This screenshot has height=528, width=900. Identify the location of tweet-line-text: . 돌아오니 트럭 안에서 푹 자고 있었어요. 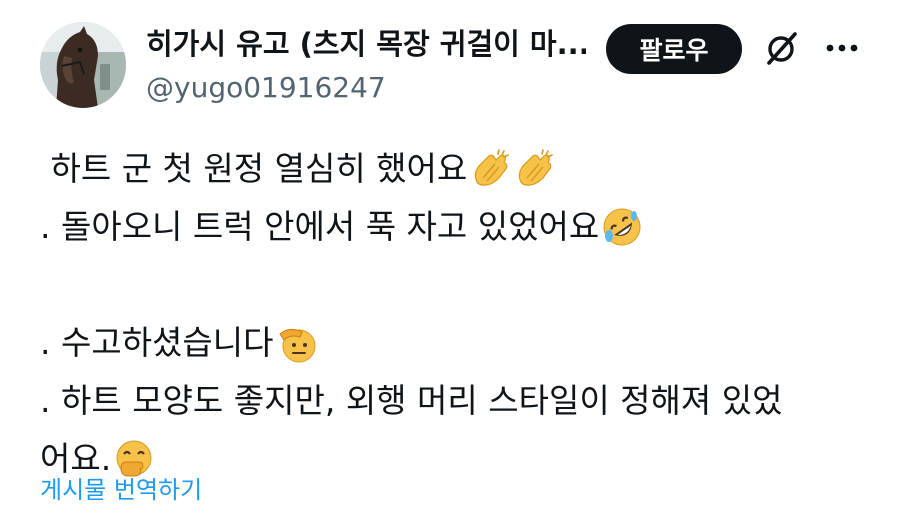
(320, 226).